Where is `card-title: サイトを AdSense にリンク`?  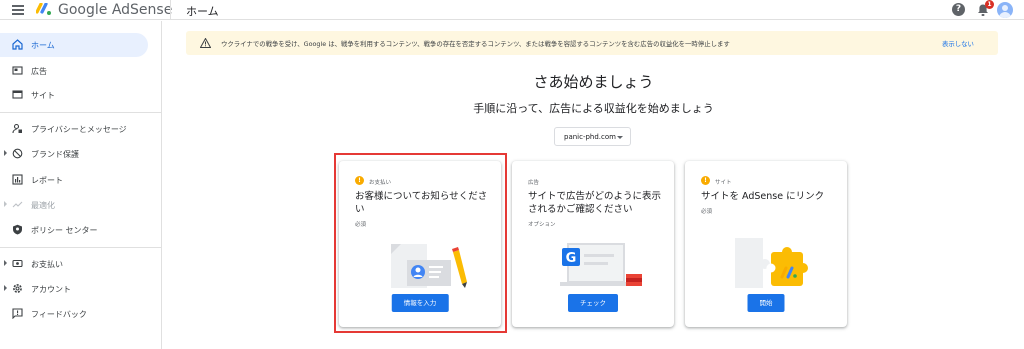 card-title: サイトを AdSense にリンク is located at coordinates (763, 196).